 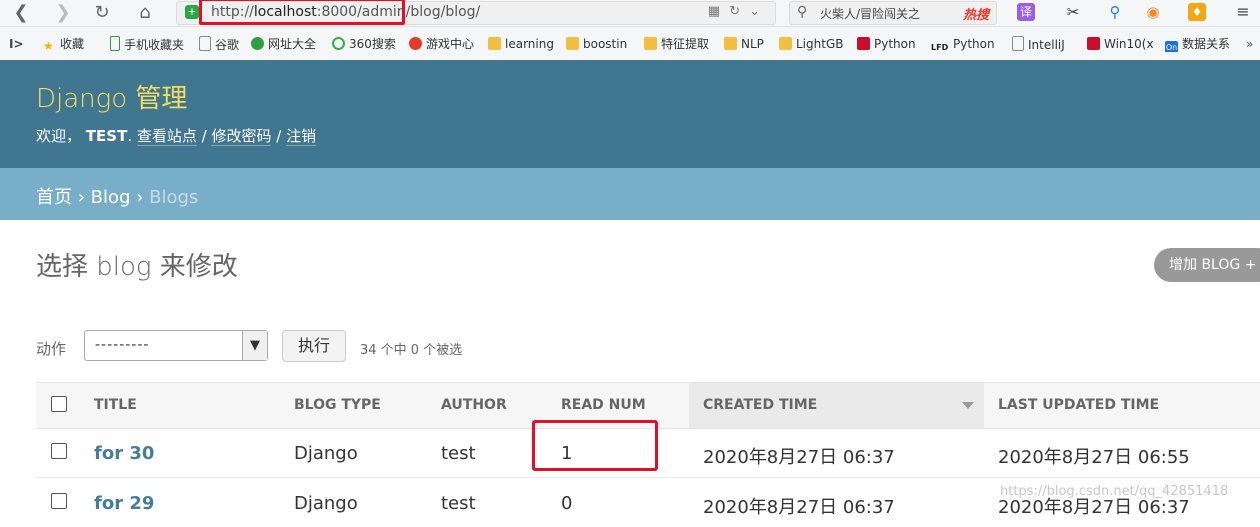 I want to click on bookmark-item: 360搜索, so click(x=364, y=44).